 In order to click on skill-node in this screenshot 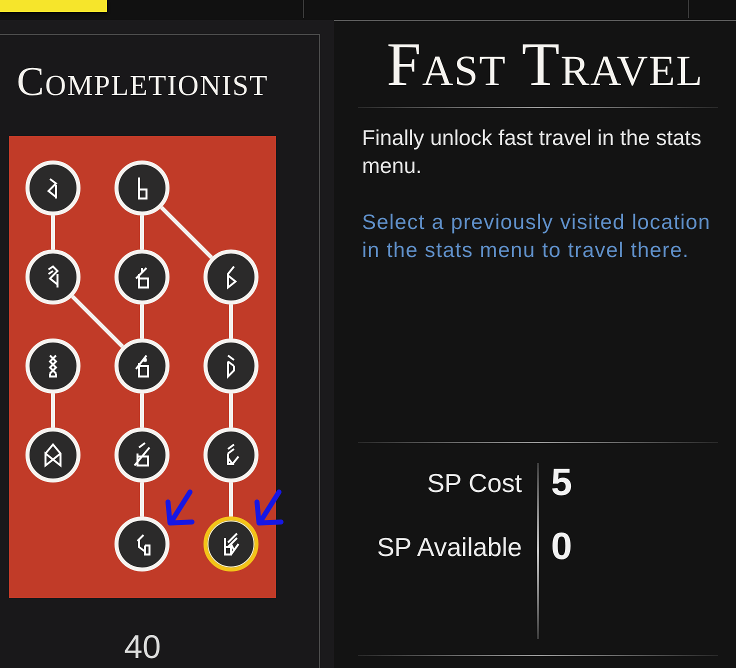, I will do `click(231, 544)`.